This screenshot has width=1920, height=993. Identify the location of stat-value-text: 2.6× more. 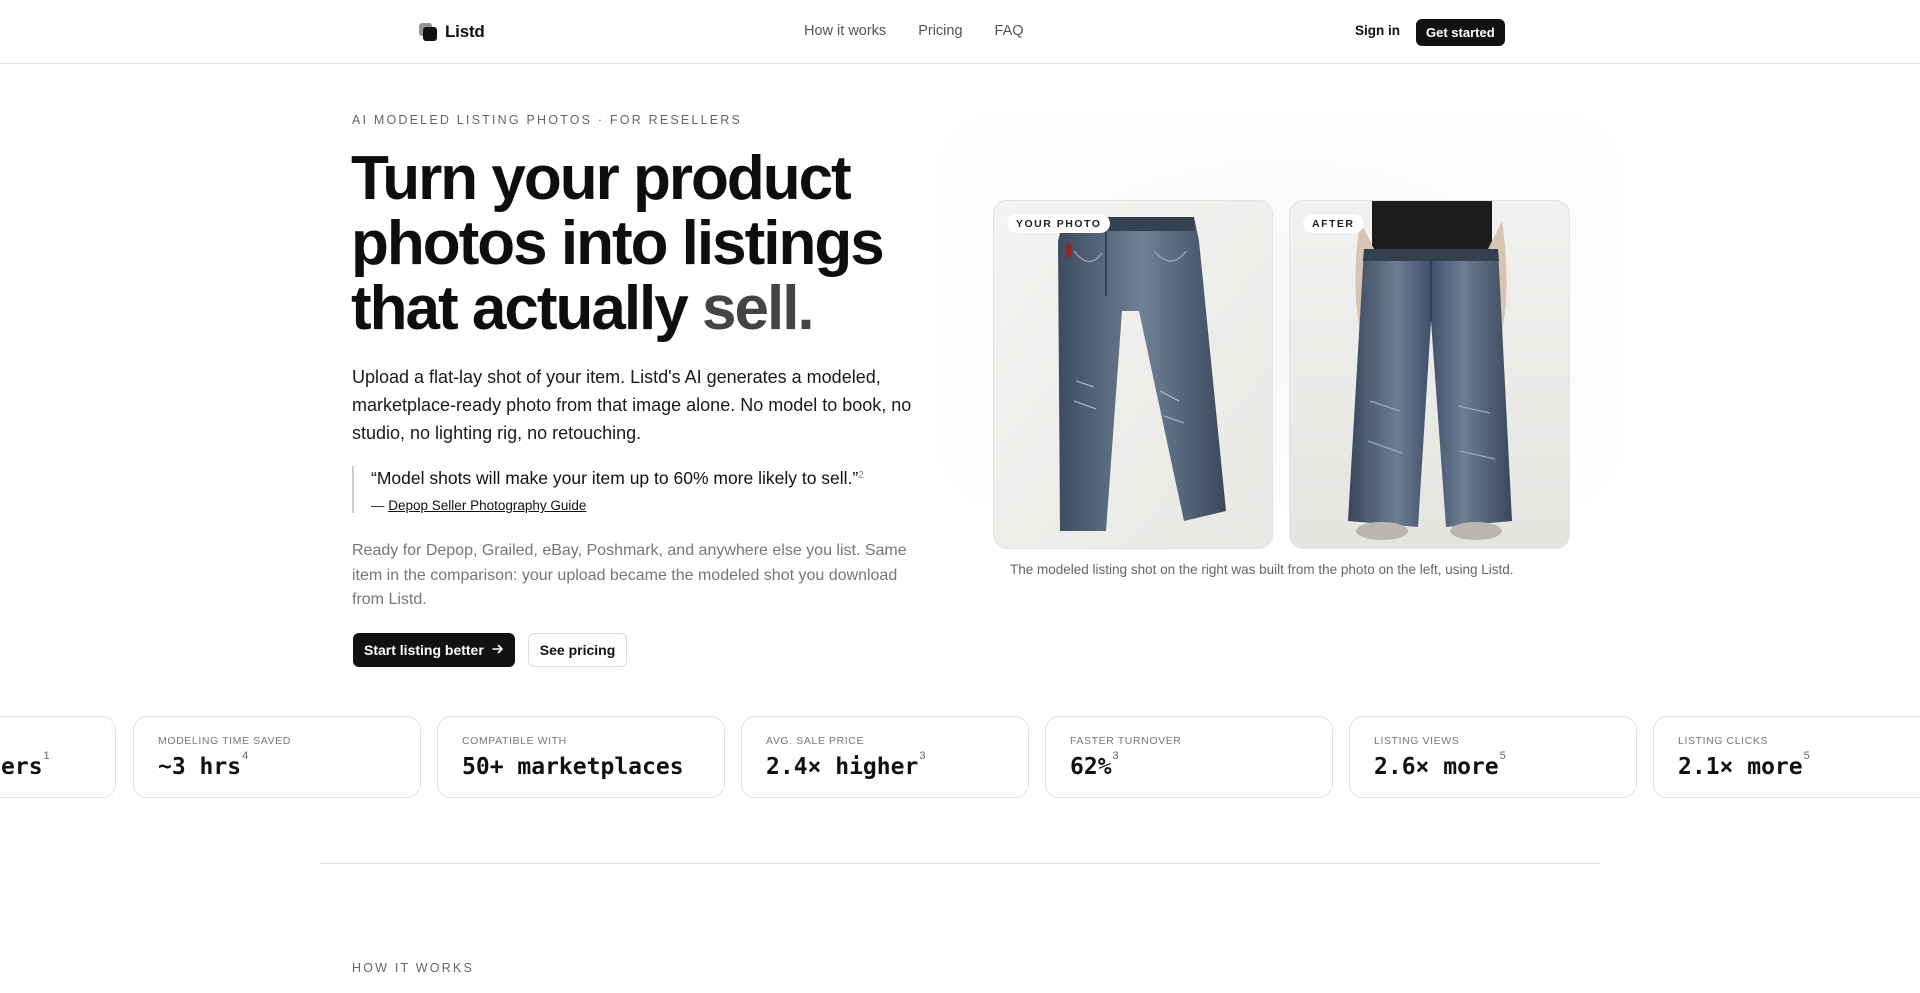
(1436, 767).